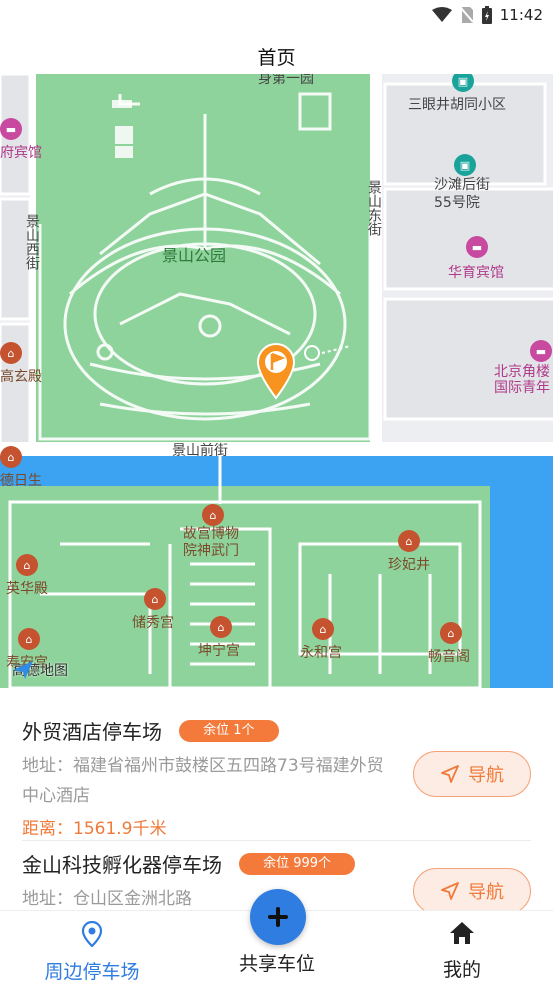 This screenshot has height=983, width=553. I want to click on availability-badge: 余位 999个, so click(297, 863).